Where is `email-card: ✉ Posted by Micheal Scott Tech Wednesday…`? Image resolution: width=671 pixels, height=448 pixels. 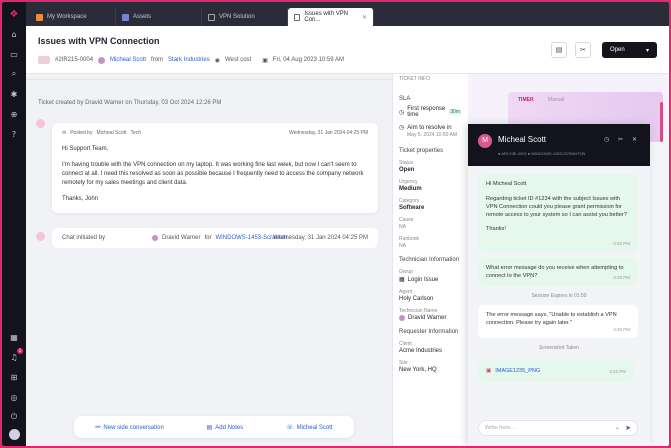
email-card: ✉ Posted by Micheal Scott Tech Wednesday… is located at coordinates (215, 168).